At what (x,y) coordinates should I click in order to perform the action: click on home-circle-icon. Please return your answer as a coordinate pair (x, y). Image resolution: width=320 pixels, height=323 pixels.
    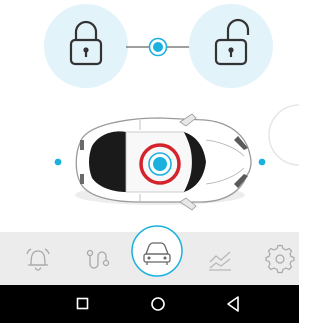
    Looking at the image, I should click on (158, 304).